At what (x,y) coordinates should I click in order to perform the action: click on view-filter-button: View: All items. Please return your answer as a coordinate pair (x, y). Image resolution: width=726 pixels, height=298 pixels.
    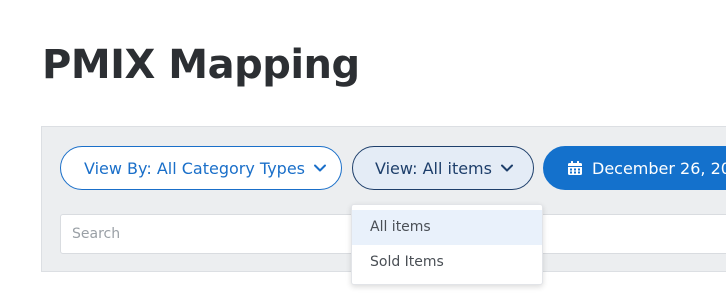
    Looking at the image, I should click on (443, 168).